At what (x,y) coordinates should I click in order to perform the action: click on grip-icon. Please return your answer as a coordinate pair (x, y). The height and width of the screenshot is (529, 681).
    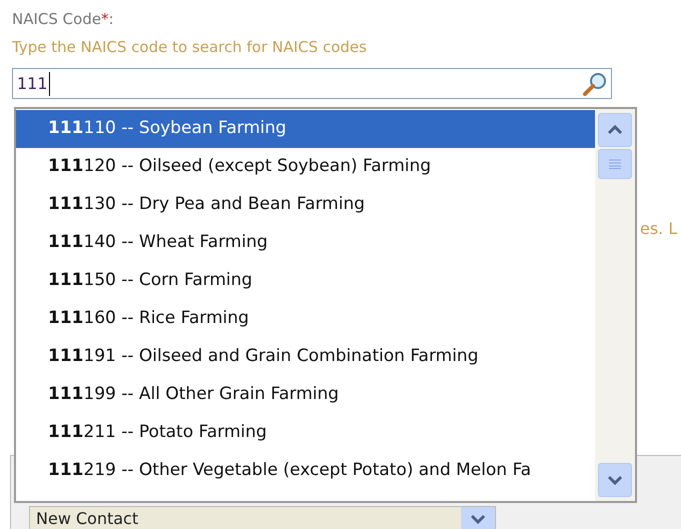
    Looking at the image, I should click on (615, 164).